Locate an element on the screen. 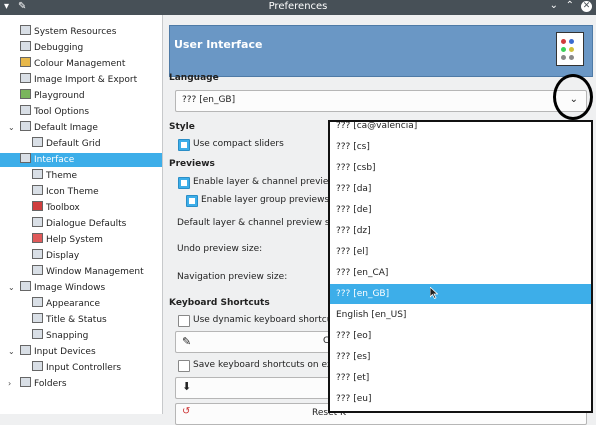 The image size is (596, 425). chip-icon is located at coordinates (25, 30).